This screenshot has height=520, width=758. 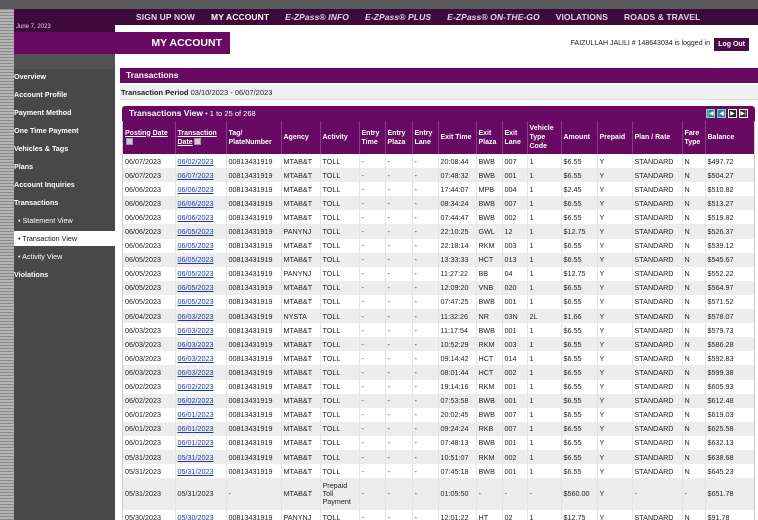 I want to click on sidebar-item-vehicles-tags: Vehicles & Tags, so click(x=64, y=148).